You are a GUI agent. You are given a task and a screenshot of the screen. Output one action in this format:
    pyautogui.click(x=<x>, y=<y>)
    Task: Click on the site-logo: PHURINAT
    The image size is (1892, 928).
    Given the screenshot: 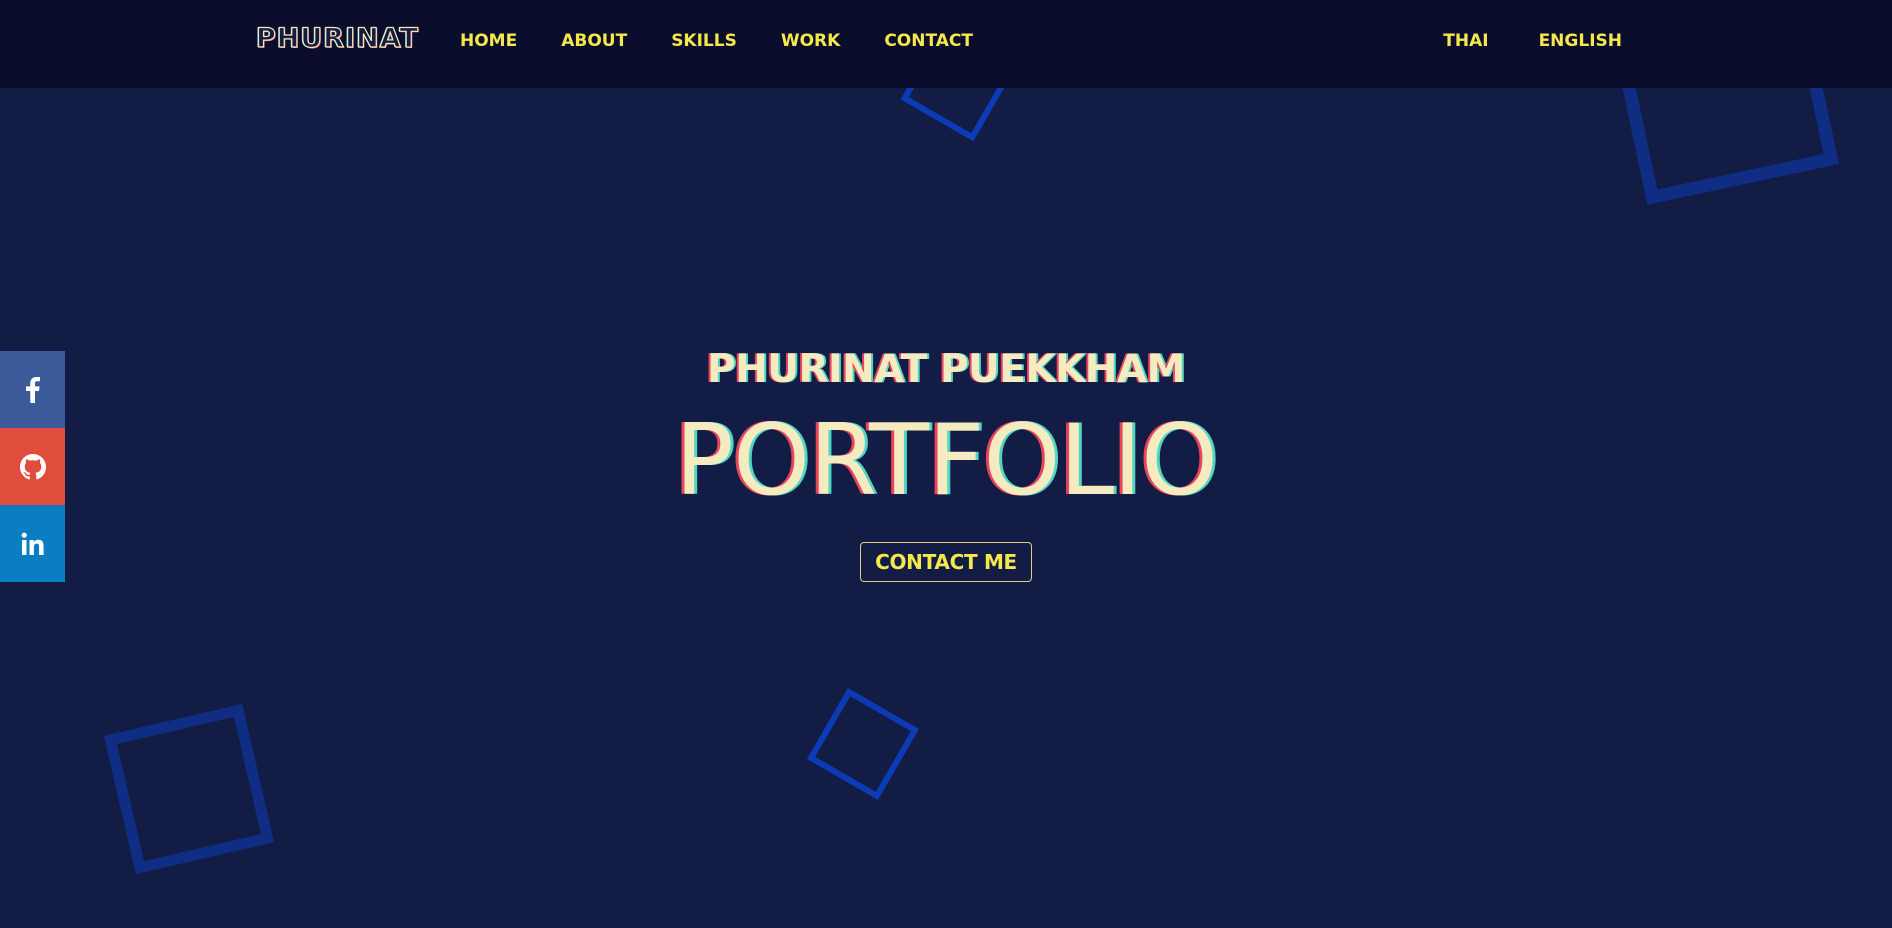 What is the action you would take?
    pyautogui.click(x=337, y=38)
    